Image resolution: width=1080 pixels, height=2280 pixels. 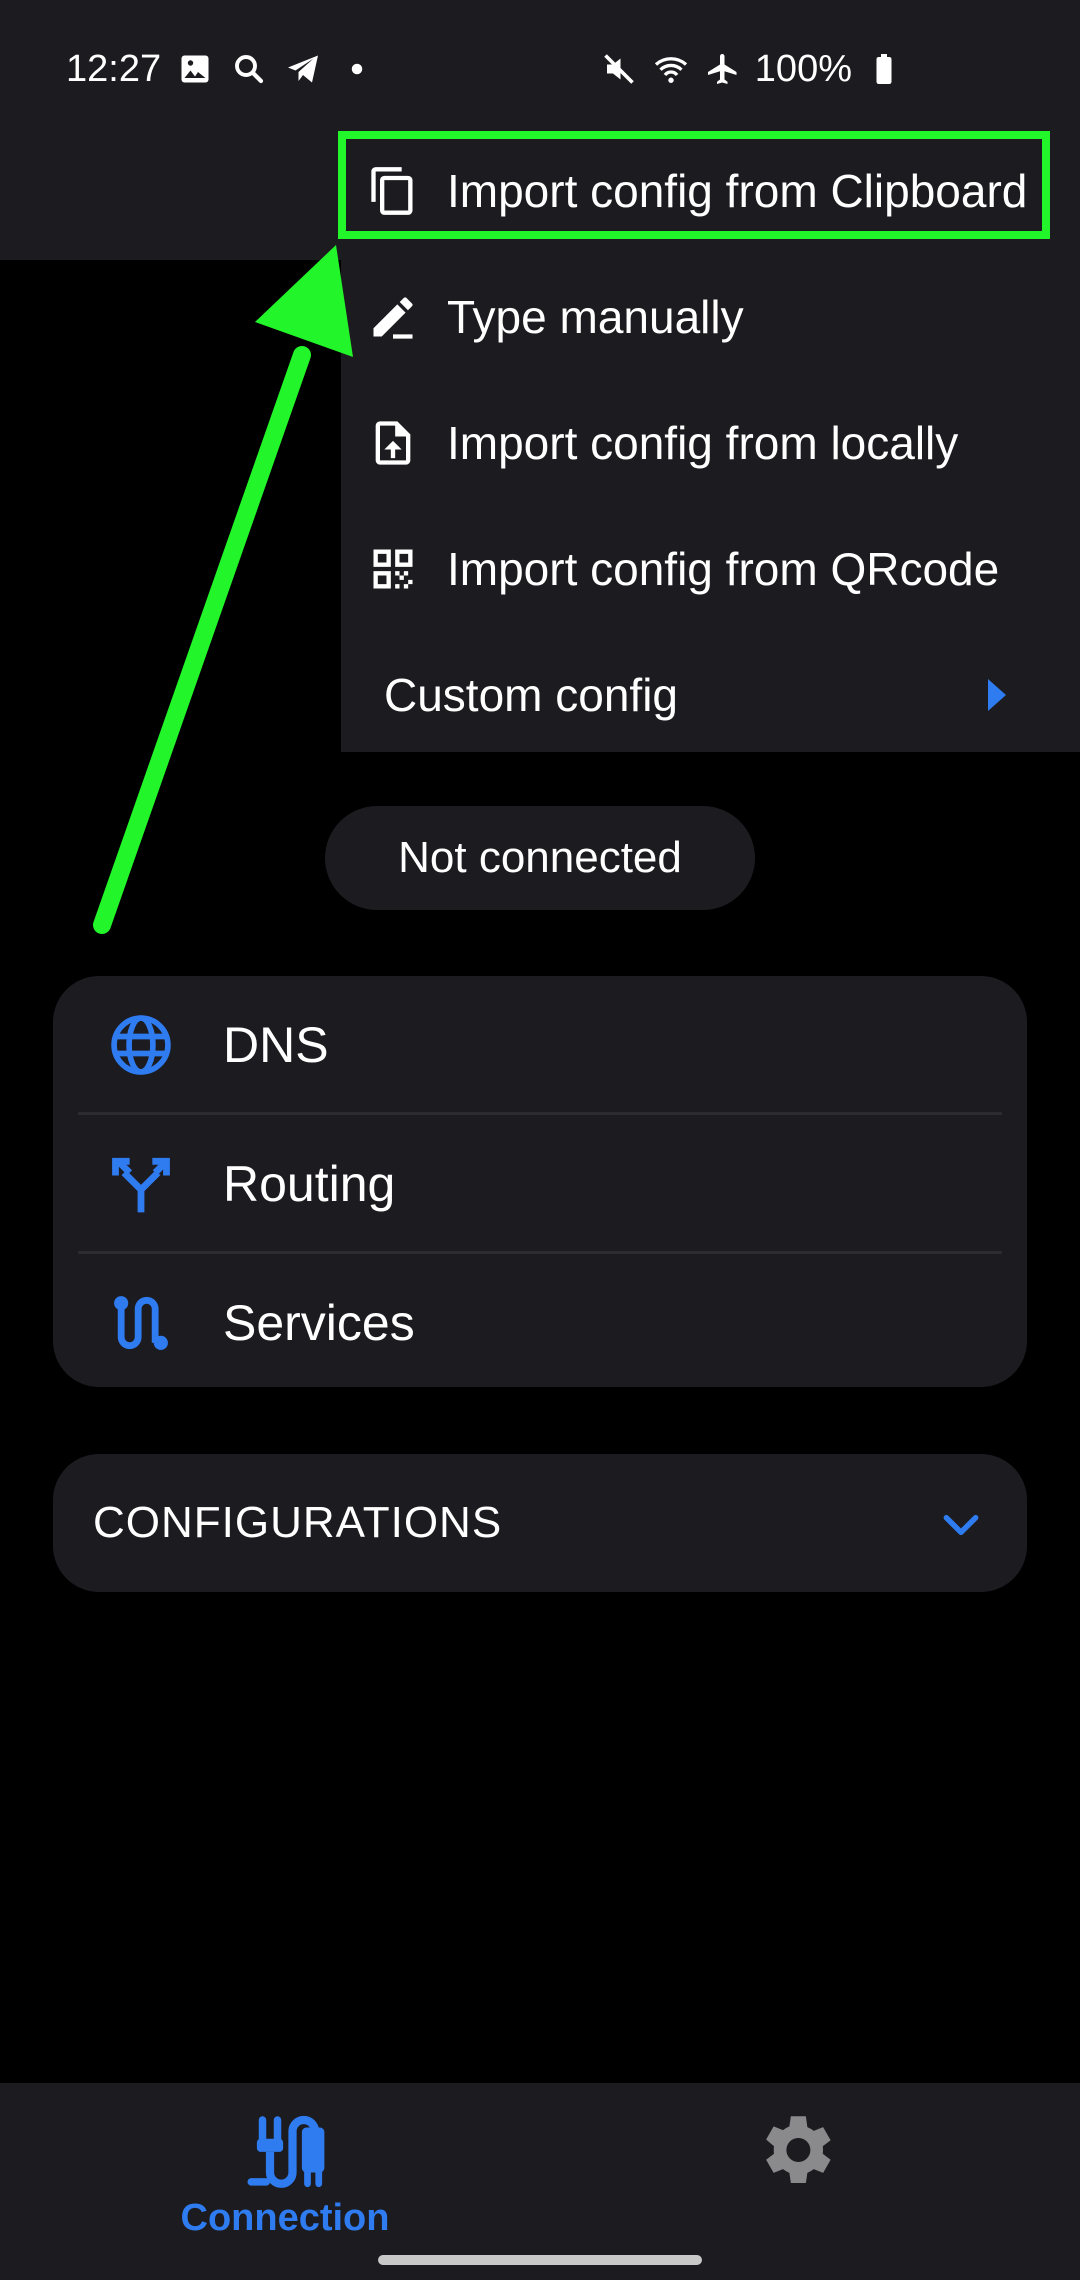 I want to click on option-services: Services, so click(x=540, y=1323).